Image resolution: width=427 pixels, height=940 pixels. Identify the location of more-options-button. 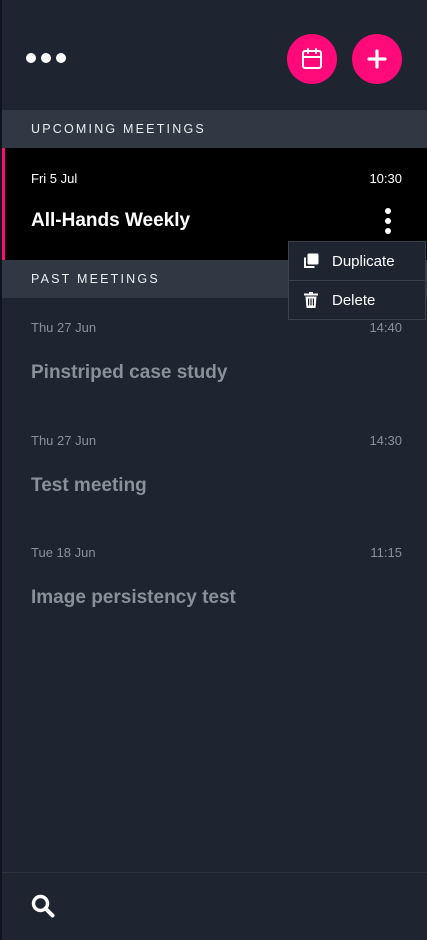
(48, 58).